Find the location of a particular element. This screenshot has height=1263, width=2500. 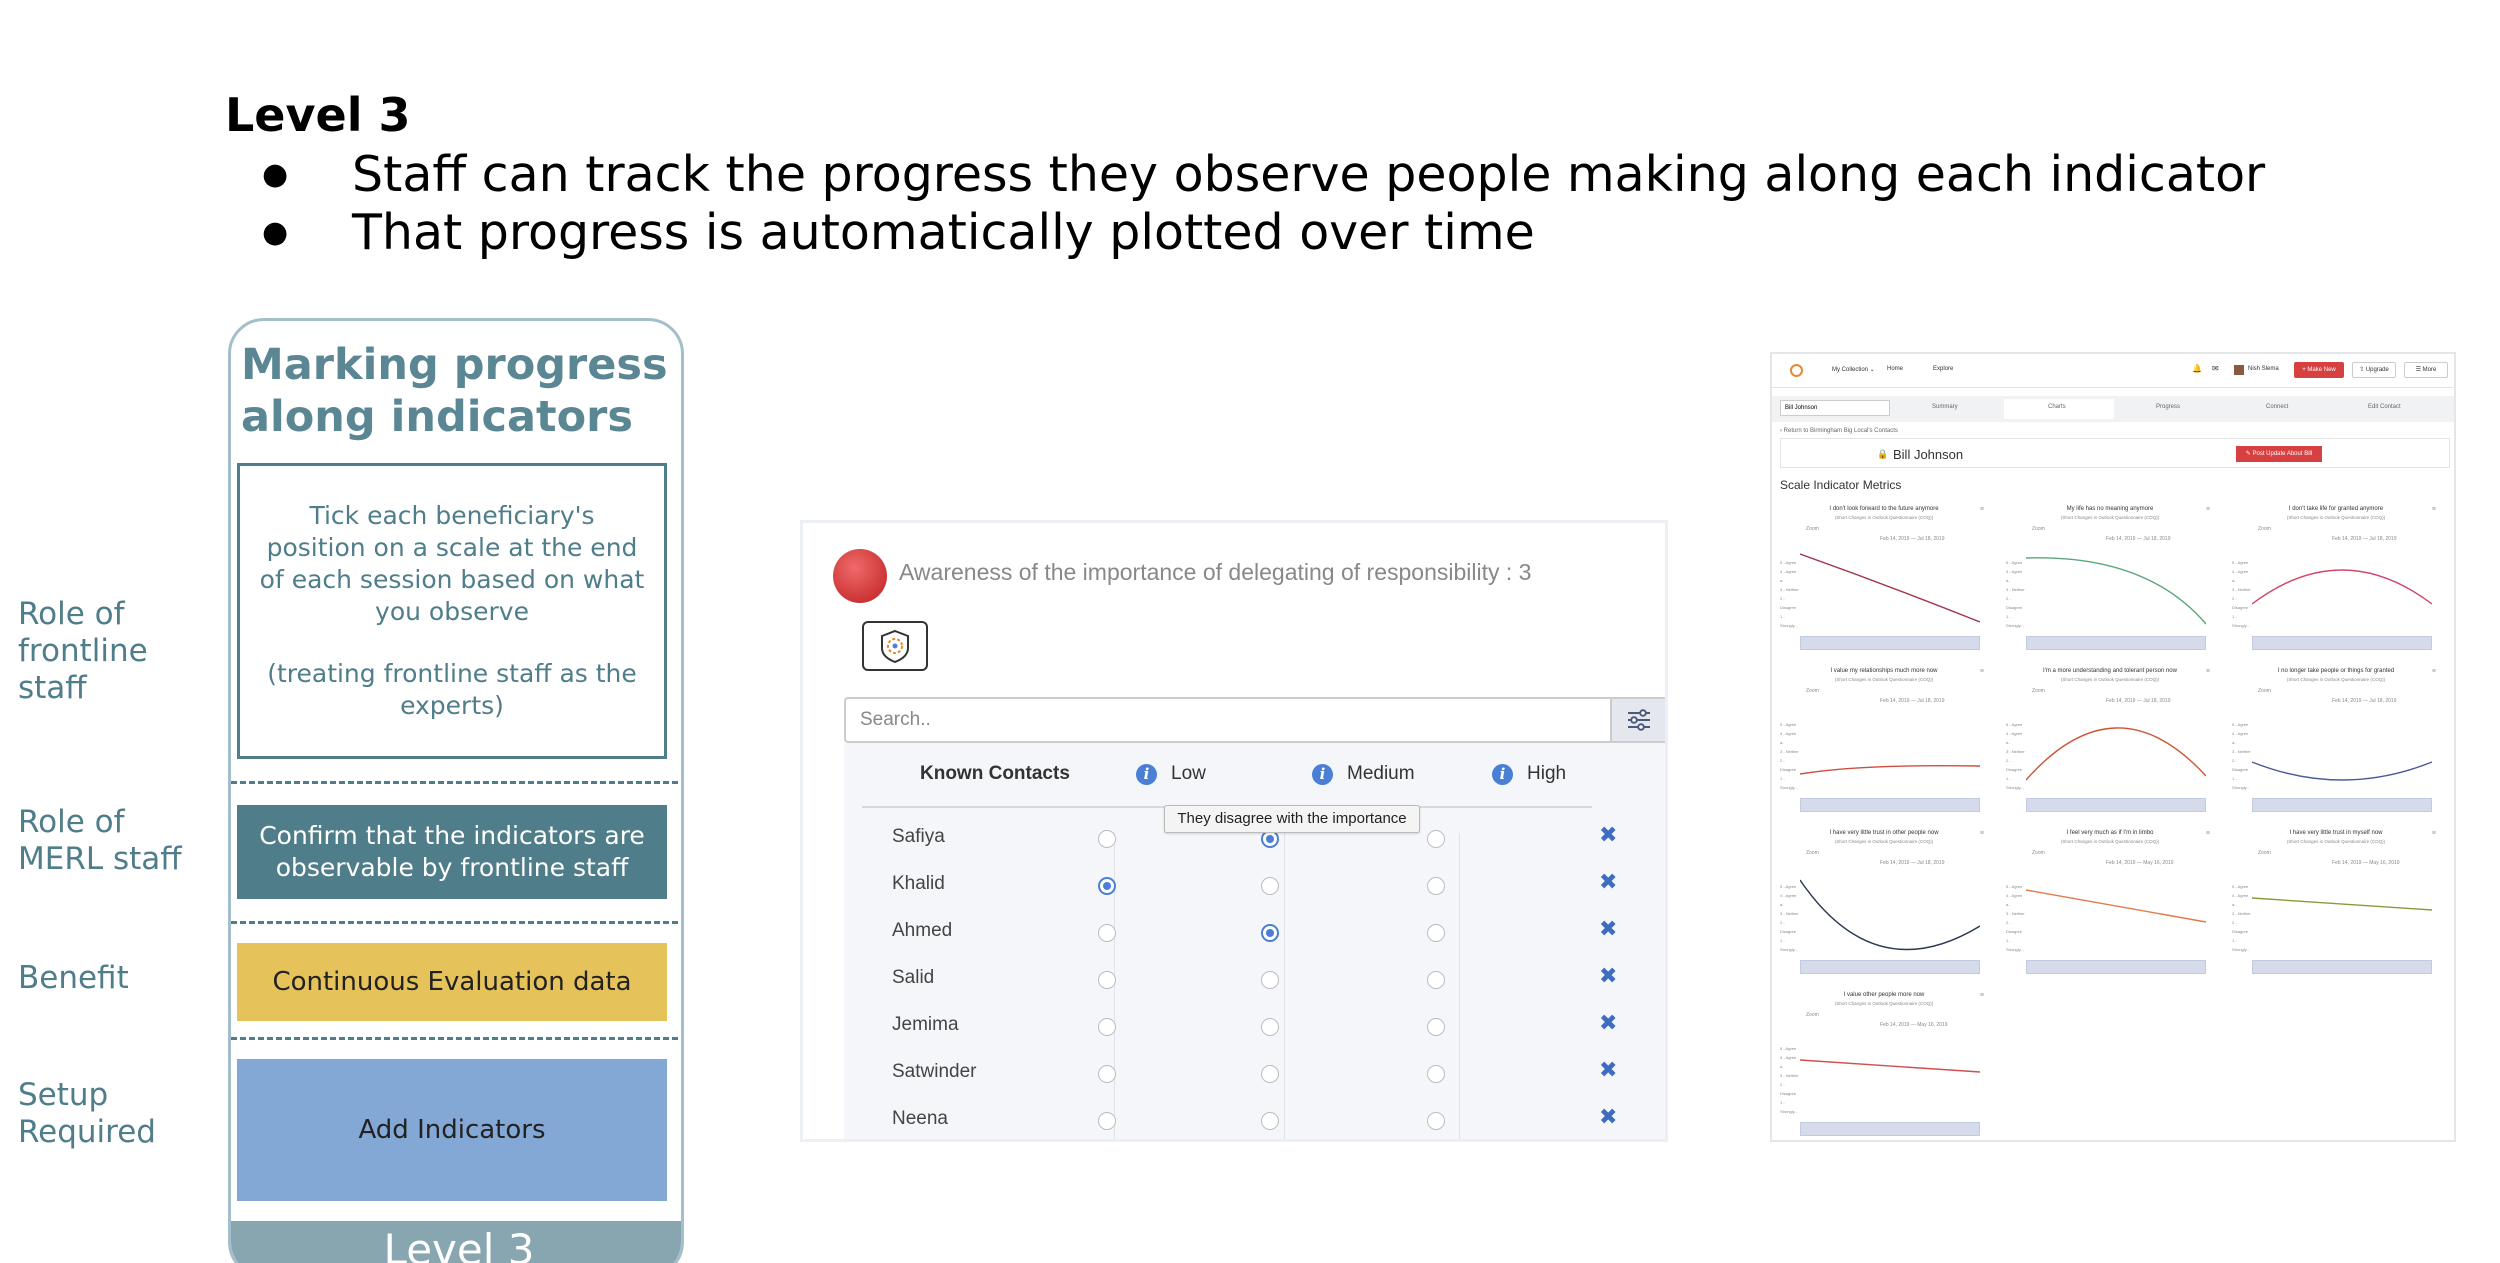

nav-collection: My Collection ⌄ is located at coordinates (1853, 369).